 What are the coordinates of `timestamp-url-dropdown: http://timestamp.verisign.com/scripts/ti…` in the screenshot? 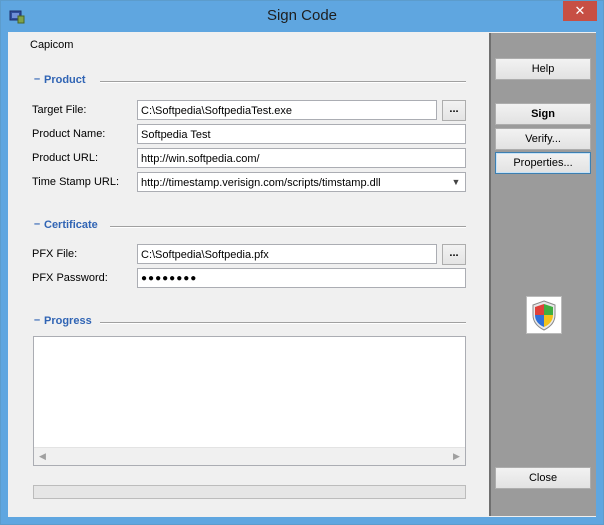 It's located at (301, 182).